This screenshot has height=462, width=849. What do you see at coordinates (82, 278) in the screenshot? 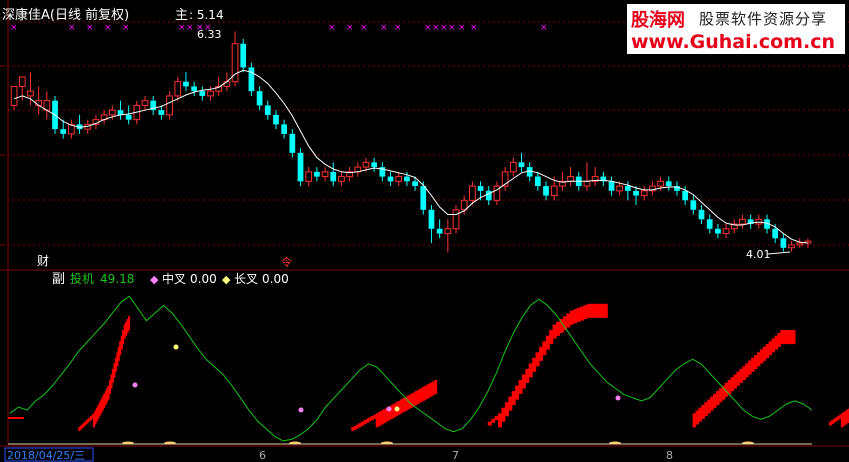
I see `series-label-speculation: 投机` at bounding box center [82, 278].